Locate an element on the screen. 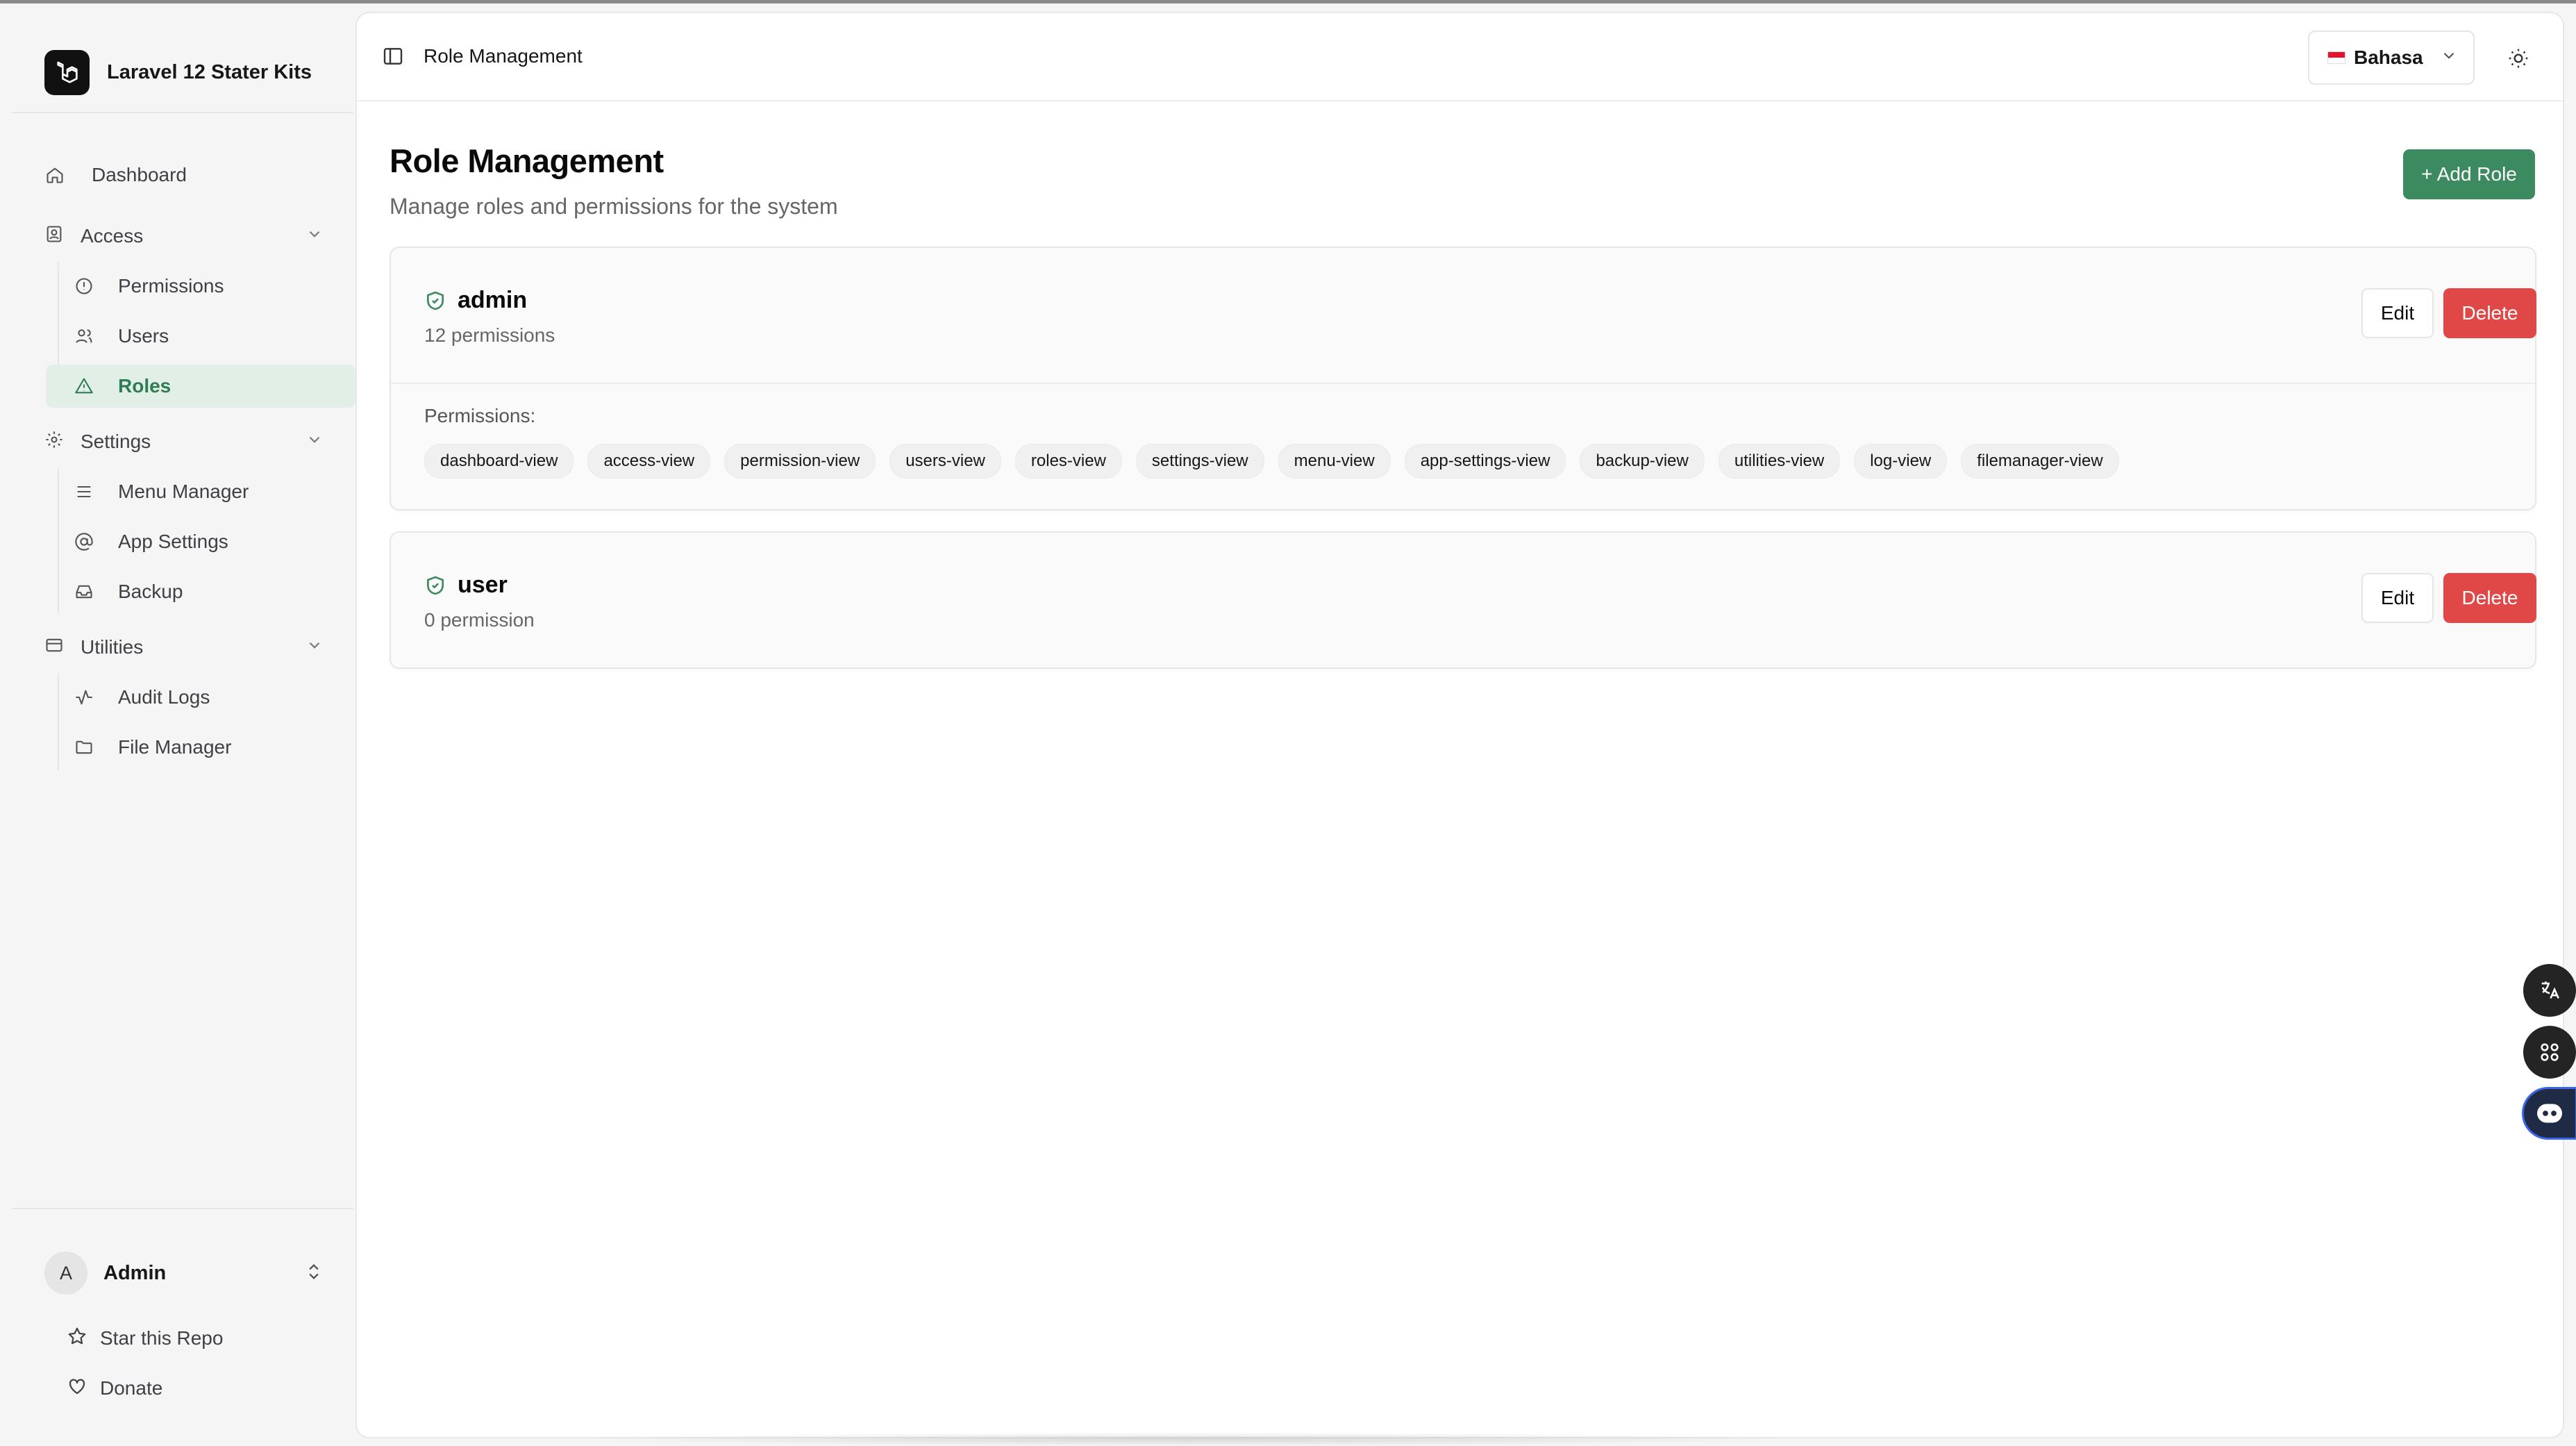 This screenshot has height=1446, width=2576. user-name: Admin is located at coordinates (135, 1272).